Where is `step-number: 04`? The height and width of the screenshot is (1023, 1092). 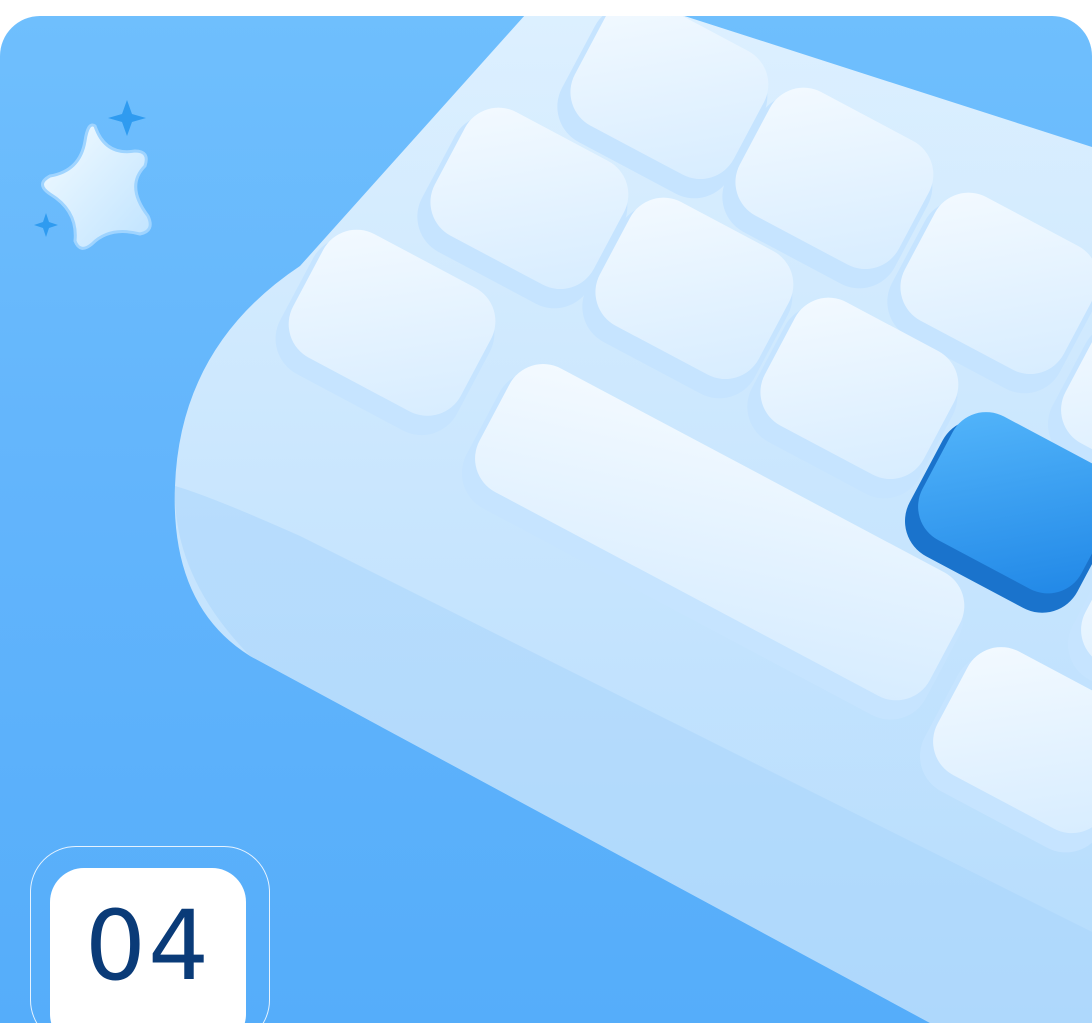
step-number: 04 is located at coordinates (148, 946).